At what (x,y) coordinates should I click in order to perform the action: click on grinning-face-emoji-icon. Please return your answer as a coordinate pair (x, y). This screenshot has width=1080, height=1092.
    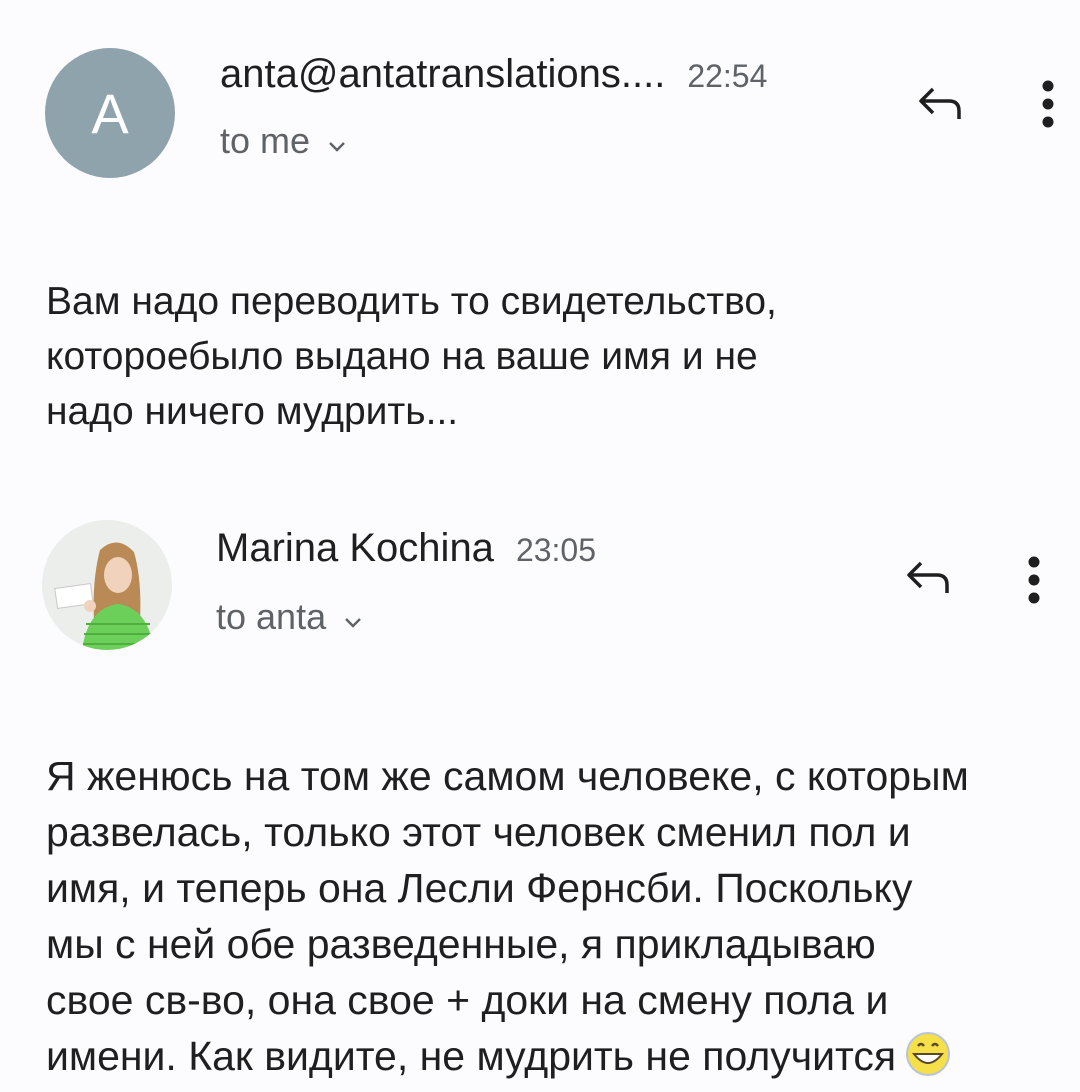
    Looking at the image, I should click on (928, 1061).